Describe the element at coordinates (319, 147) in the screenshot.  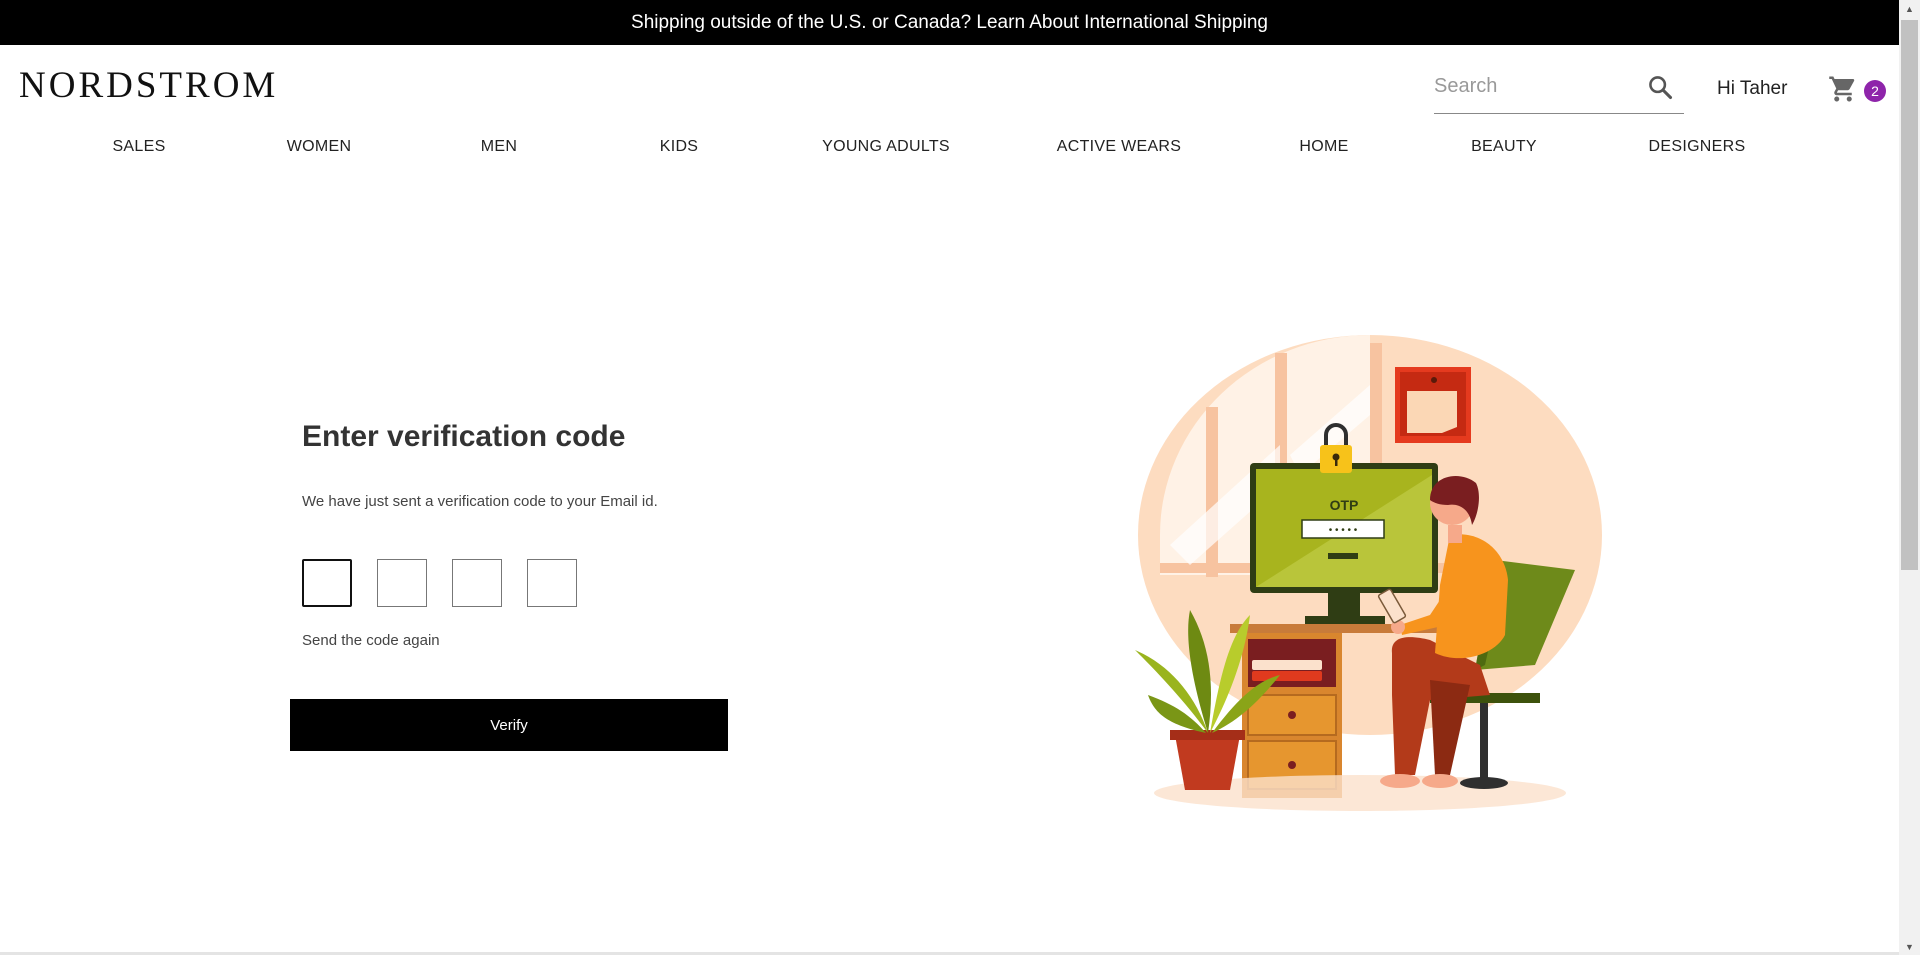
I see `nav-item-women: WOMEN` at that location.